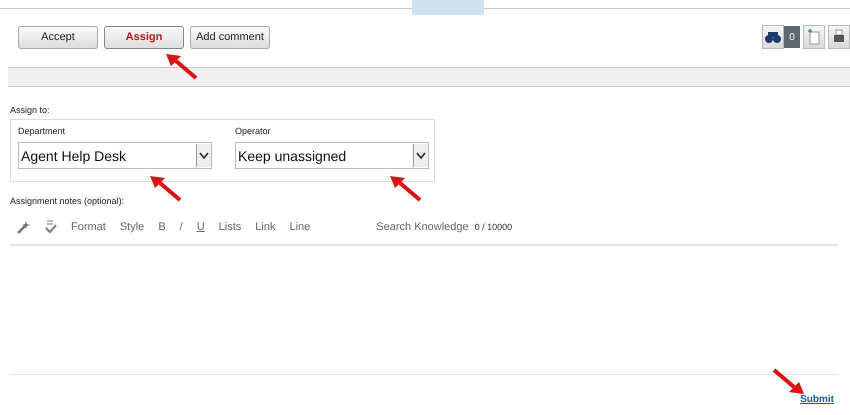 Image resolution: width=850 pixels, height=415 pixels. What do you see at coordinates (132, 227) in the screenshot?
I see `toolbar-item: Style` at bounding box center [132, 227].